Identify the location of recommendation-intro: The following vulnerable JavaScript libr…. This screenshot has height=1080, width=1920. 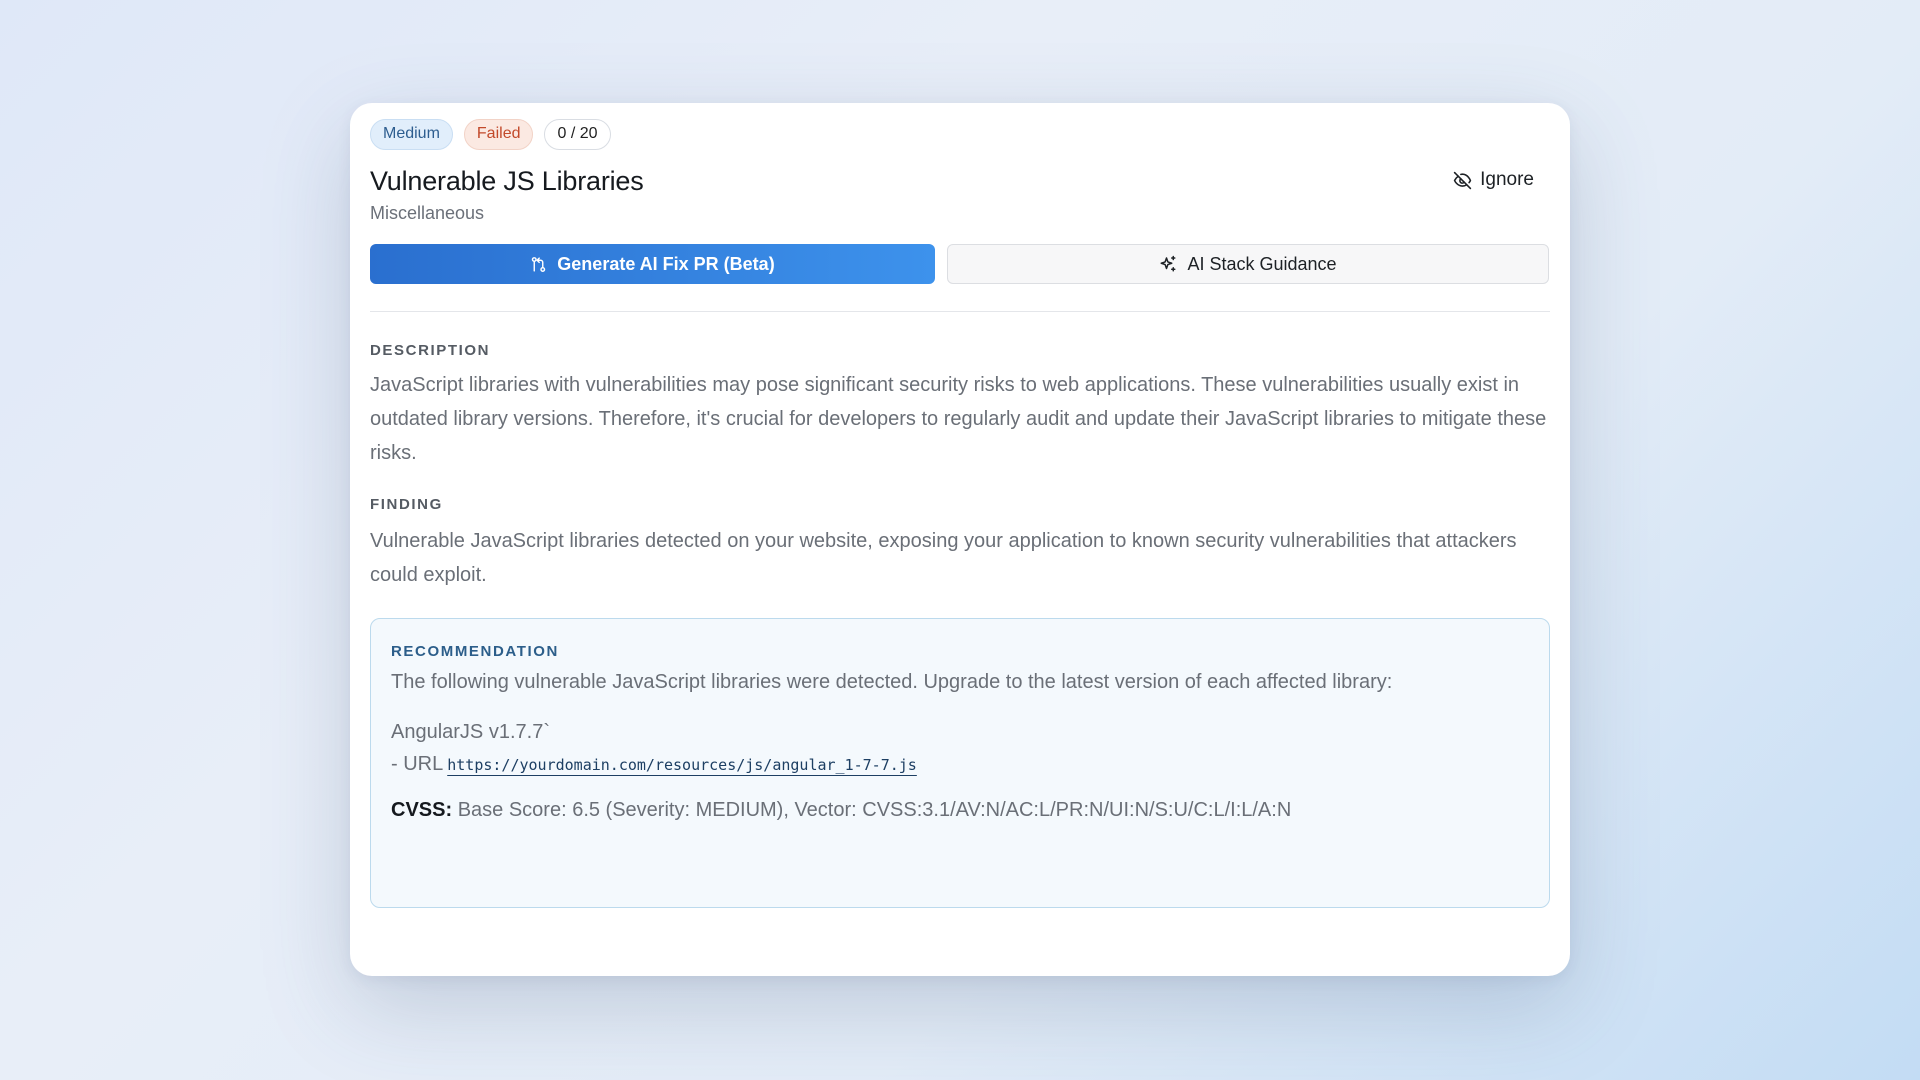
(892, 682).